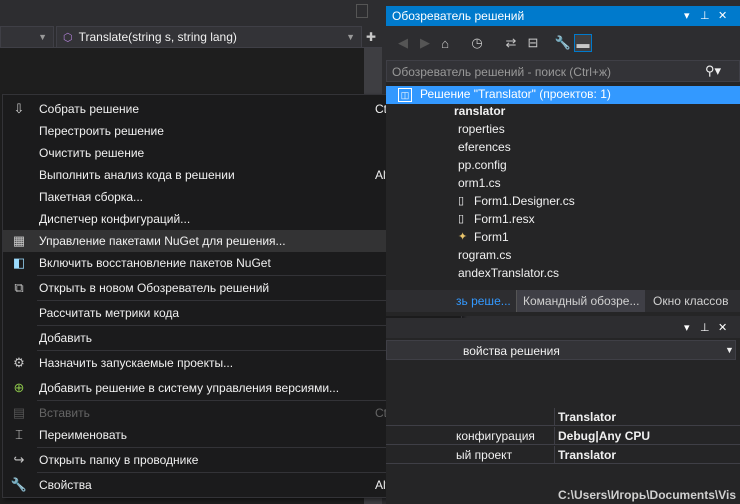 This screenshot has width=740, height=504. I want to click on member-dropdown-label: Translate(string s, string lang), so click(157, 37).